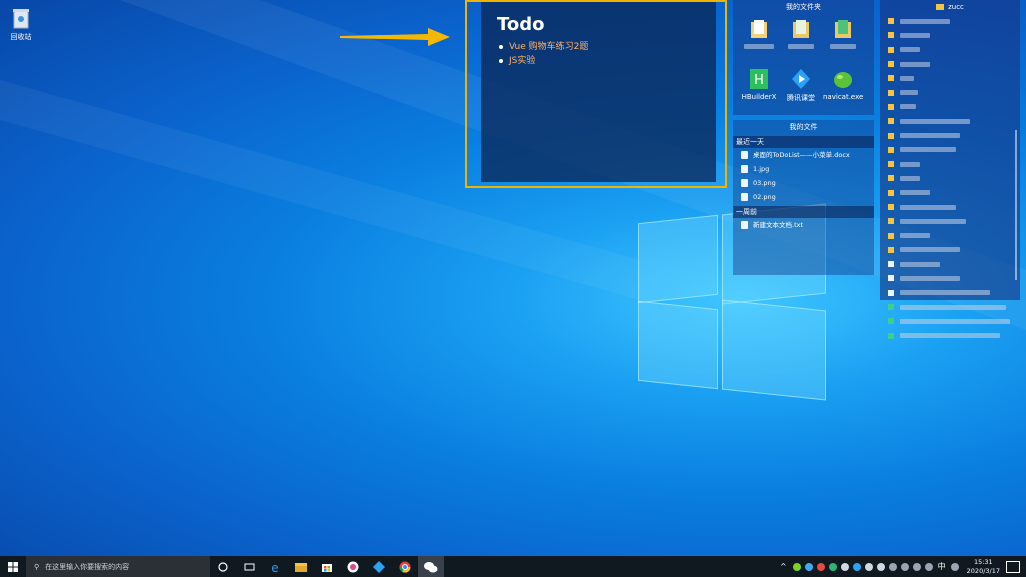 The image size is (1026, 577). I want to click on todo-item: JS实验, so click(543, 61).